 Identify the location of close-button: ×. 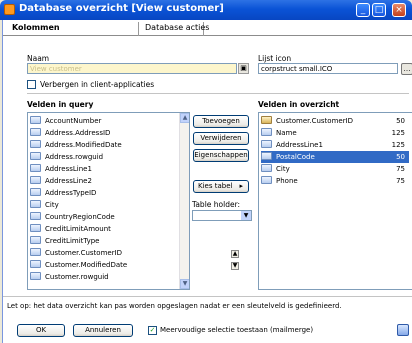
(399, 10).